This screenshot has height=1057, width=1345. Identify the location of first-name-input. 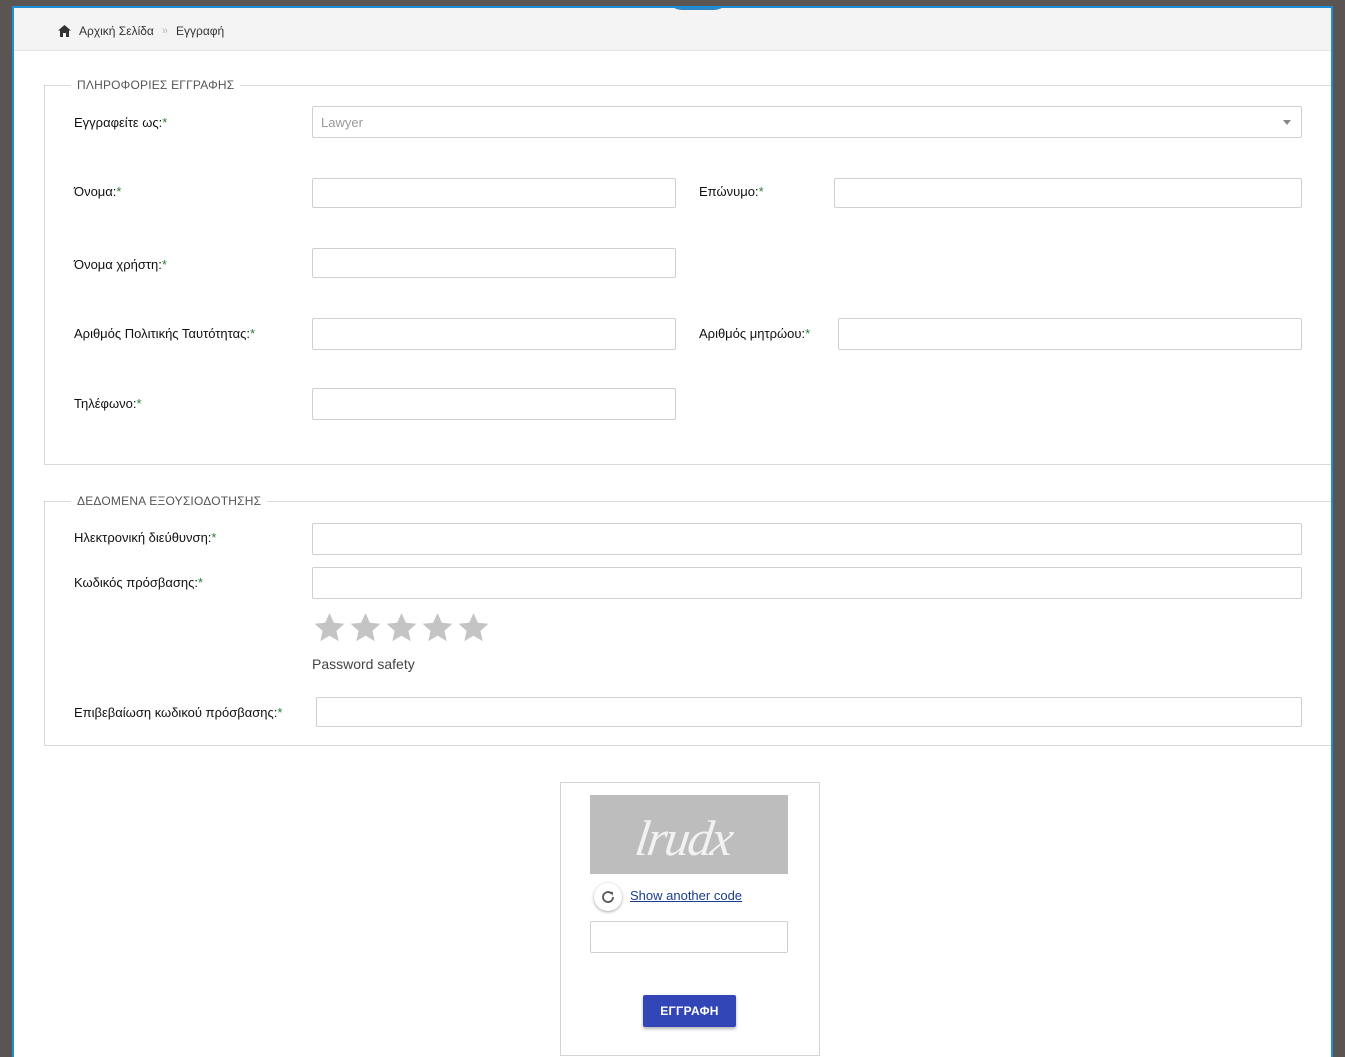
(494, 193).